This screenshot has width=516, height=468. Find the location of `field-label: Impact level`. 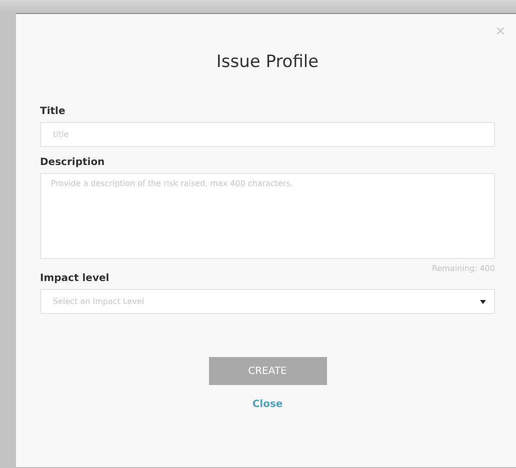

field-label: Impact level is located at coordinates (75, 278).